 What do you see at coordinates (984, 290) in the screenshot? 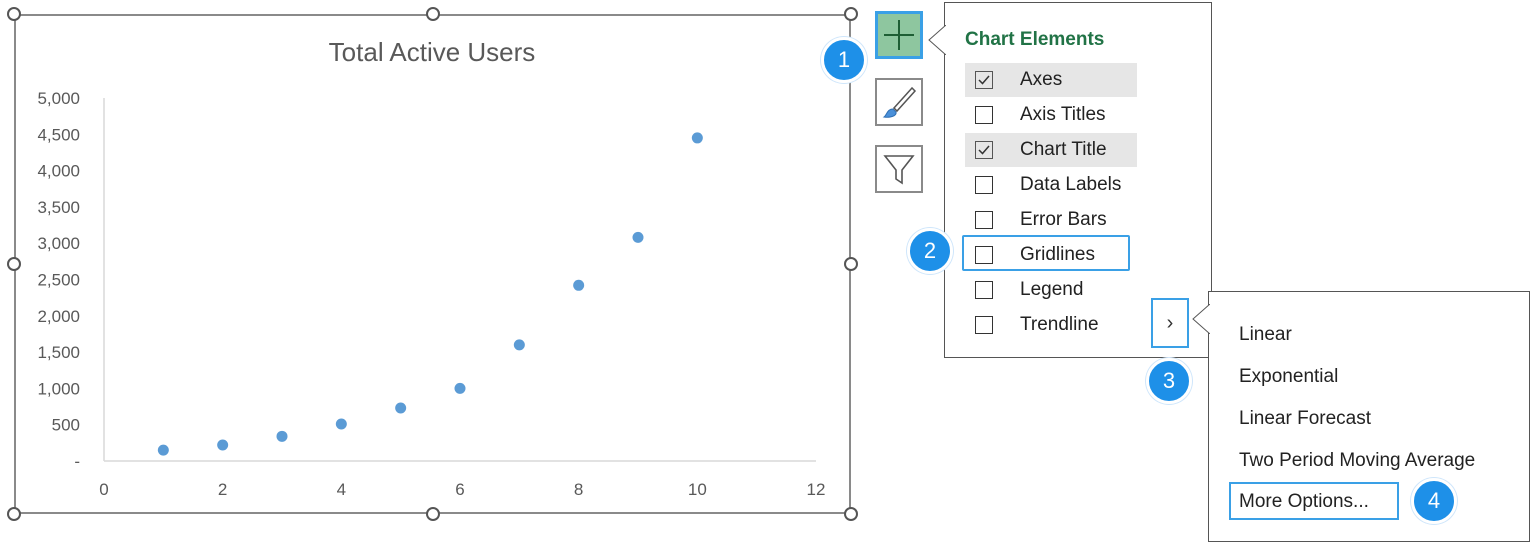
I see `legend-checkbox` at bounding box center [984, 290].